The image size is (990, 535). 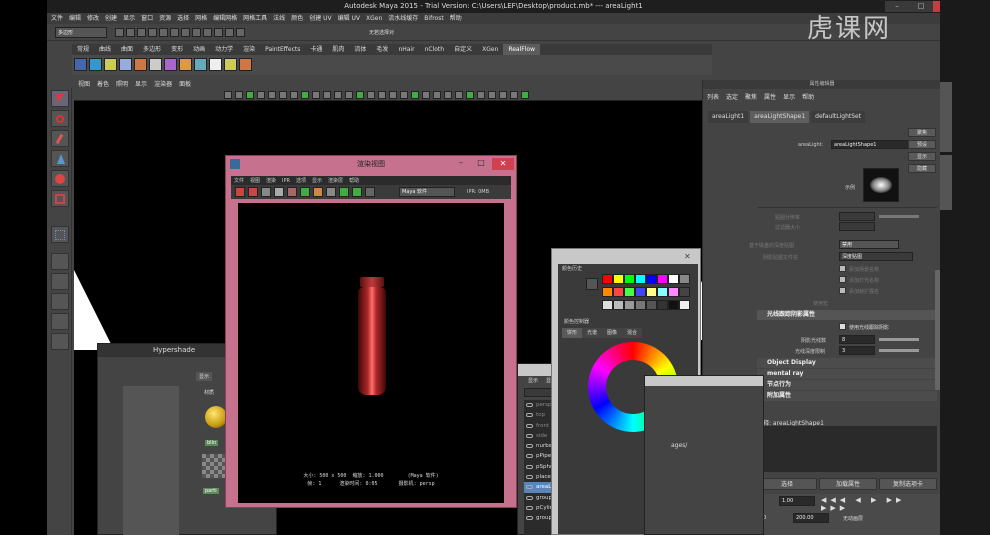 I want to click on render-menu-item: 文件, so click(x=239, y=181).